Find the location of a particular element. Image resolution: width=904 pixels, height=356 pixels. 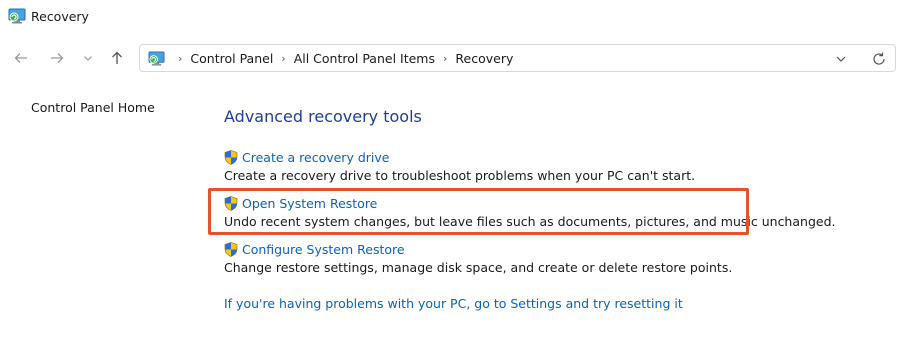

task-label: Open System Restore is located at coordinates (310, 203).